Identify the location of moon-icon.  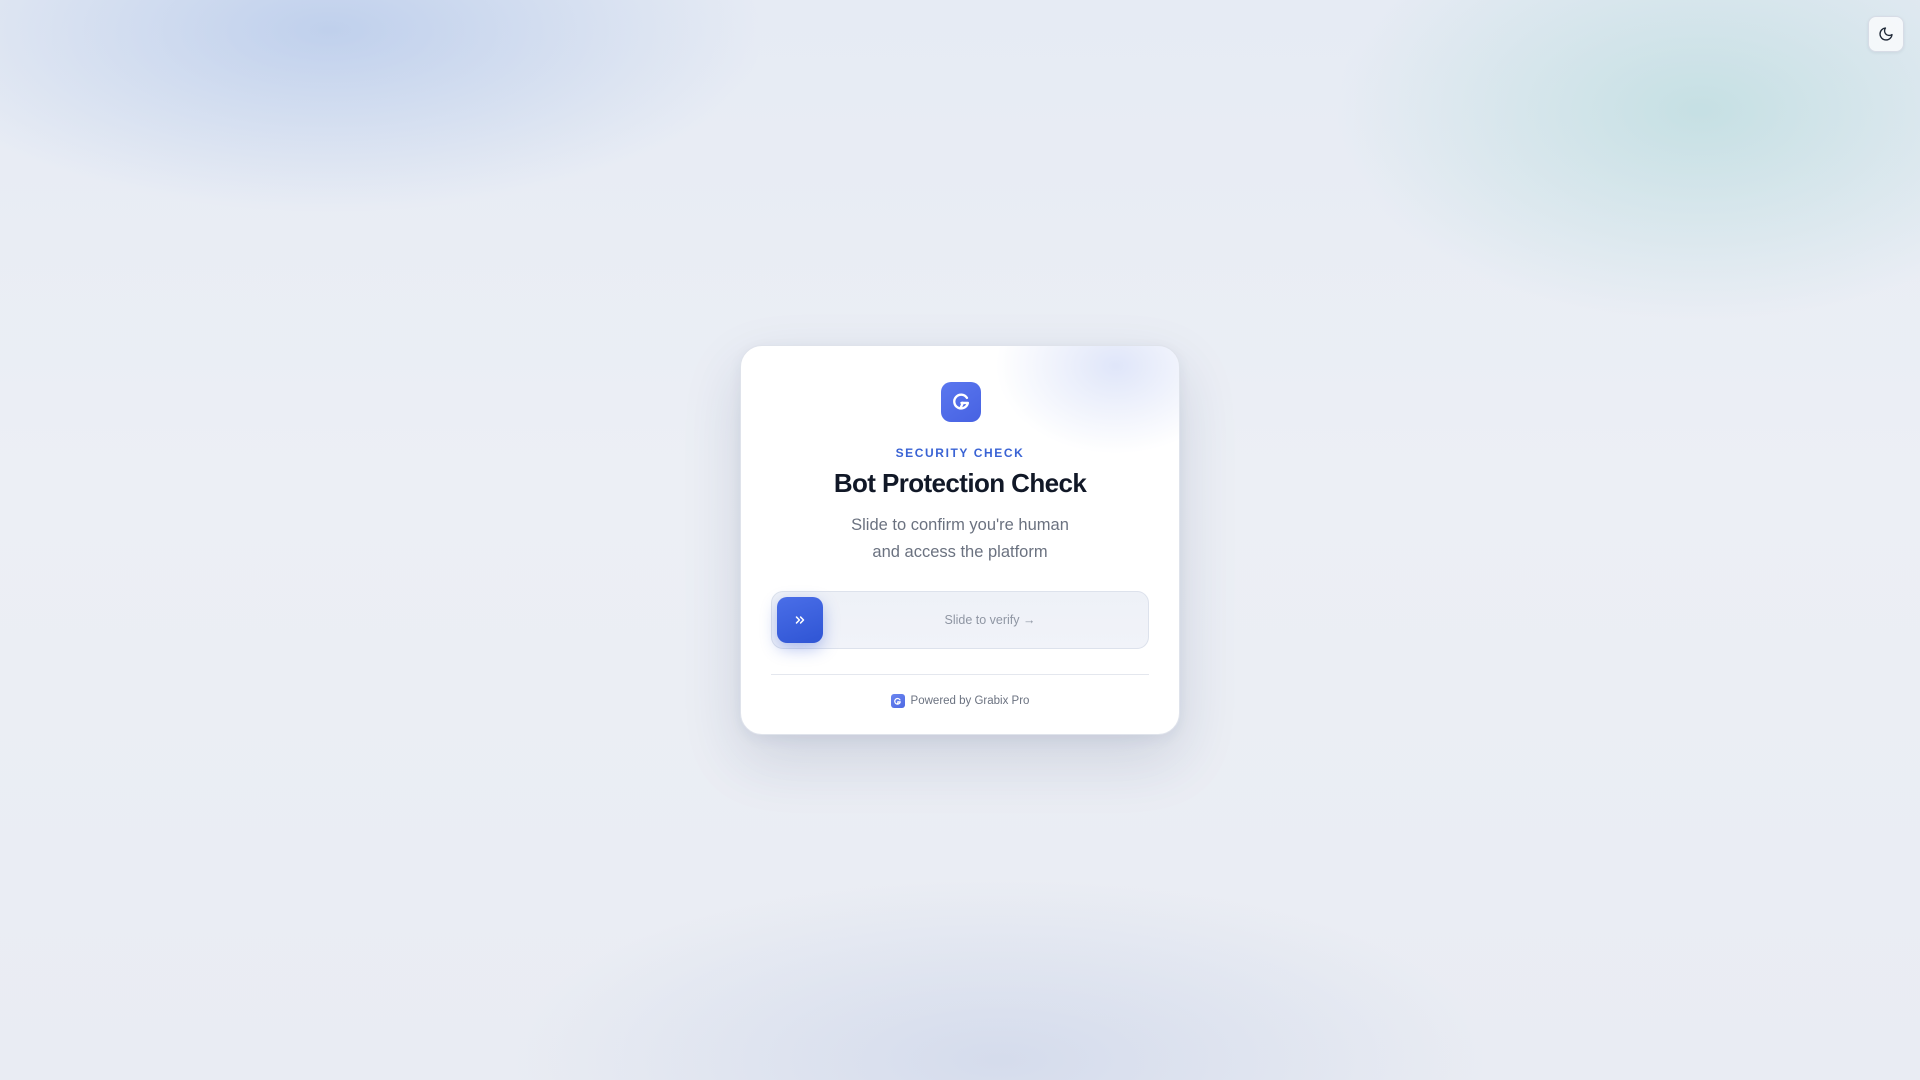
(1886, 34).